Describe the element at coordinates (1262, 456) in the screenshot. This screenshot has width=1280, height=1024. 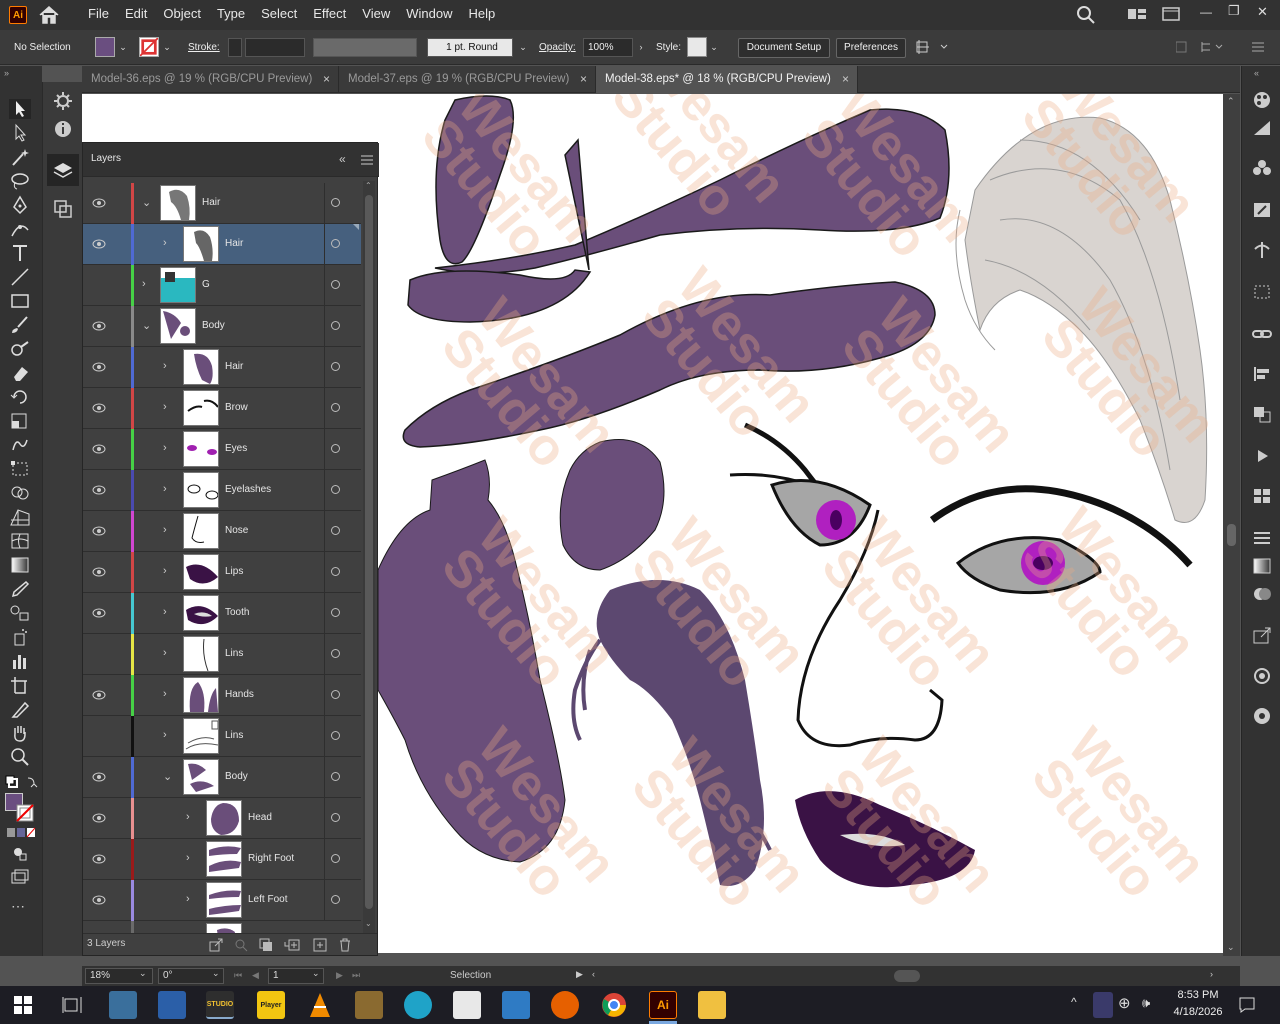
I see `actions-icon` at that location.